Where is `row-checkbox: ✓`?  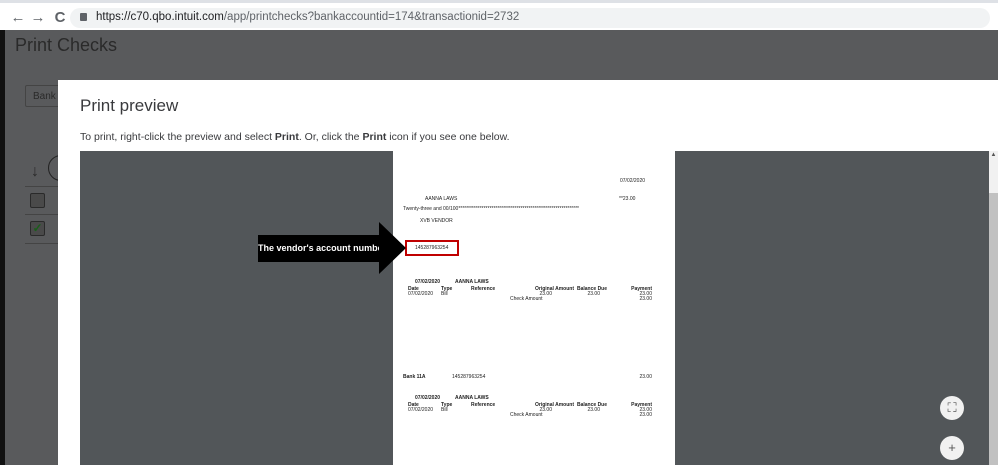
row-checkbox: ✓ is located at coordinates (37, 228).